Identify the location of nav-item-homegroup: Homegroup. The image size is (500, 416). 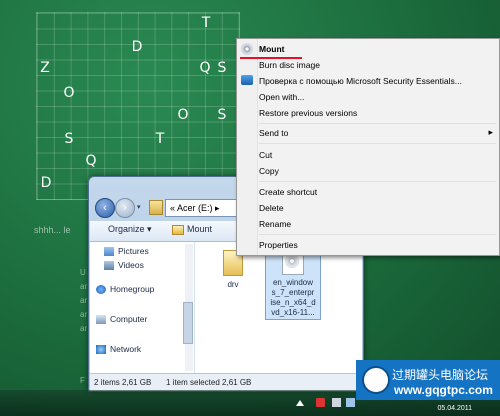
(125, 289).